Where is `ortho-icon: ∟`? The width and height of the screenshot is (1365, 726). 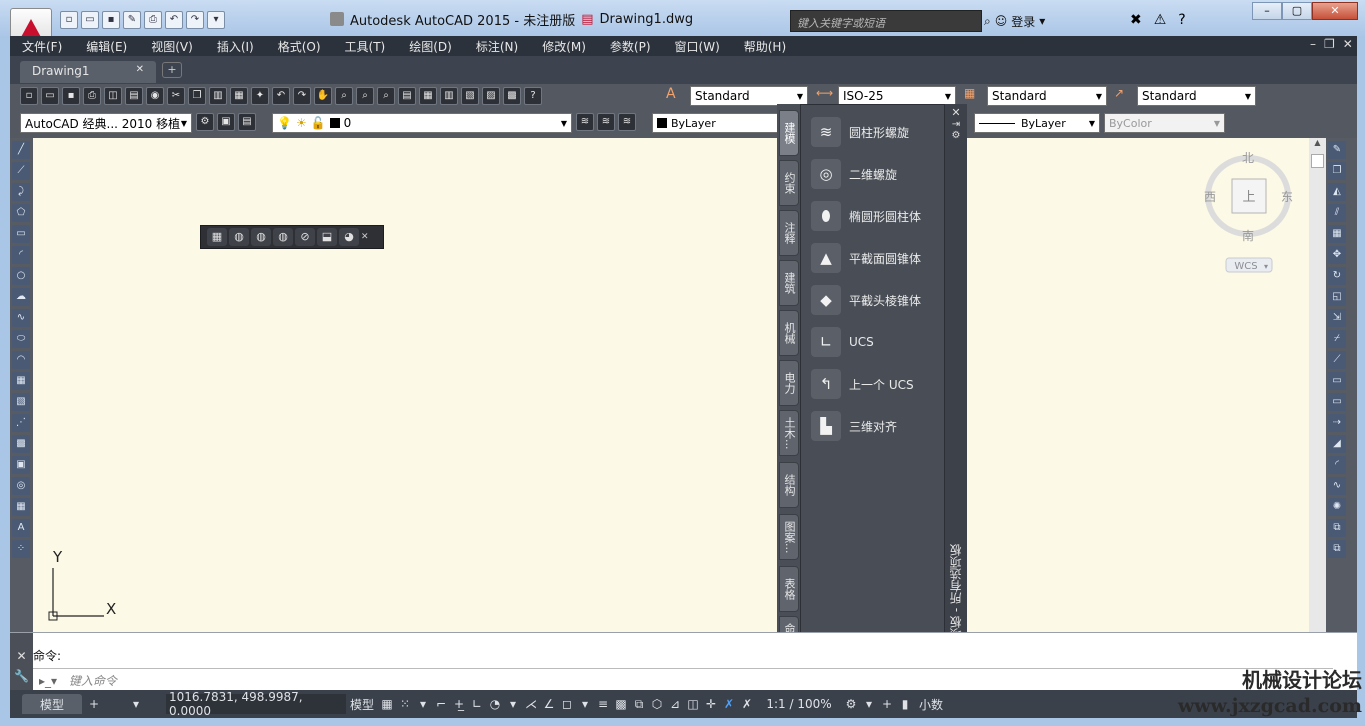
ortho-icon: ∟ is located at coordinates (477, 704).